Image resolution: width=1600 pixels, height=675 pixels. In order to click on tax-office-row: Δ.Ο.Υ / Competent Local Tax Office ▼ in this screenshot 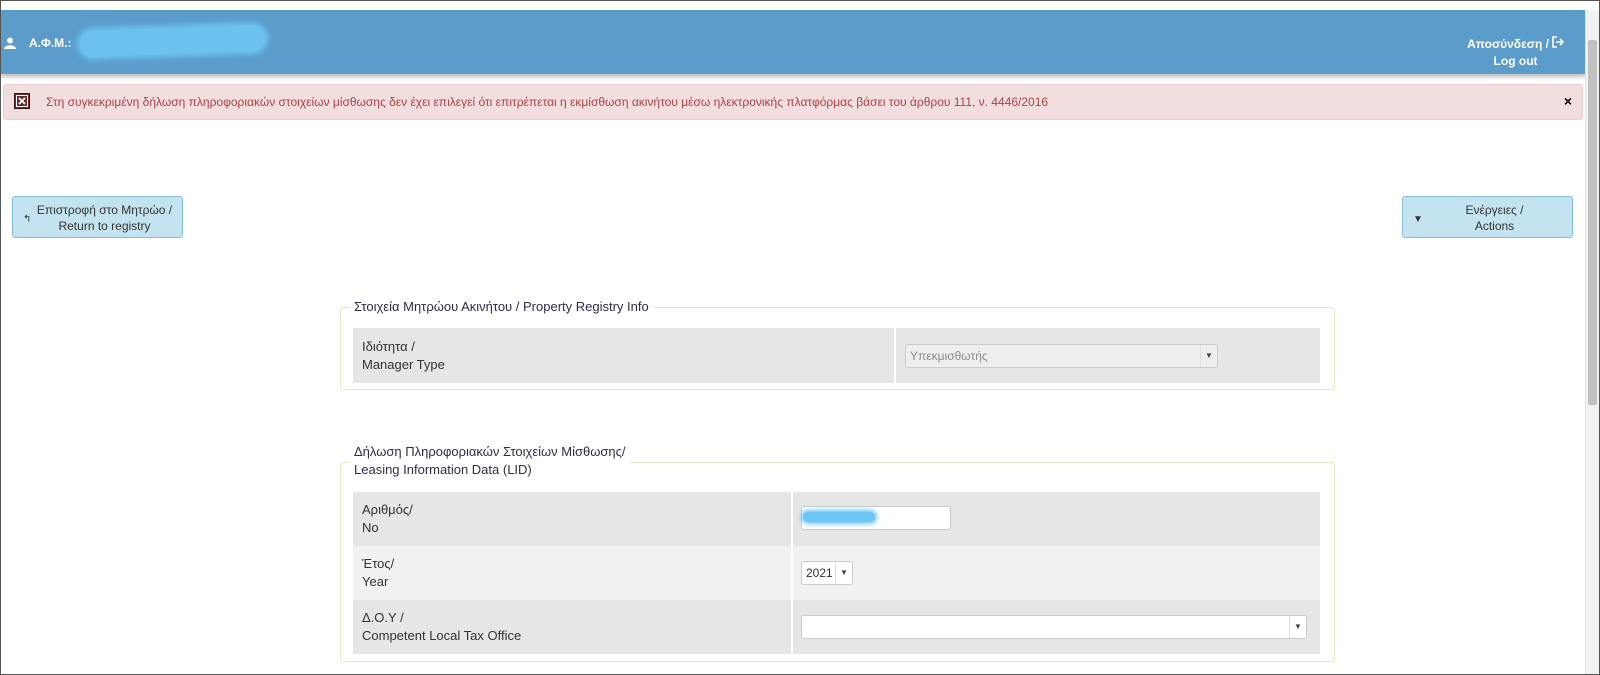, I will do `click(836, 627)`.